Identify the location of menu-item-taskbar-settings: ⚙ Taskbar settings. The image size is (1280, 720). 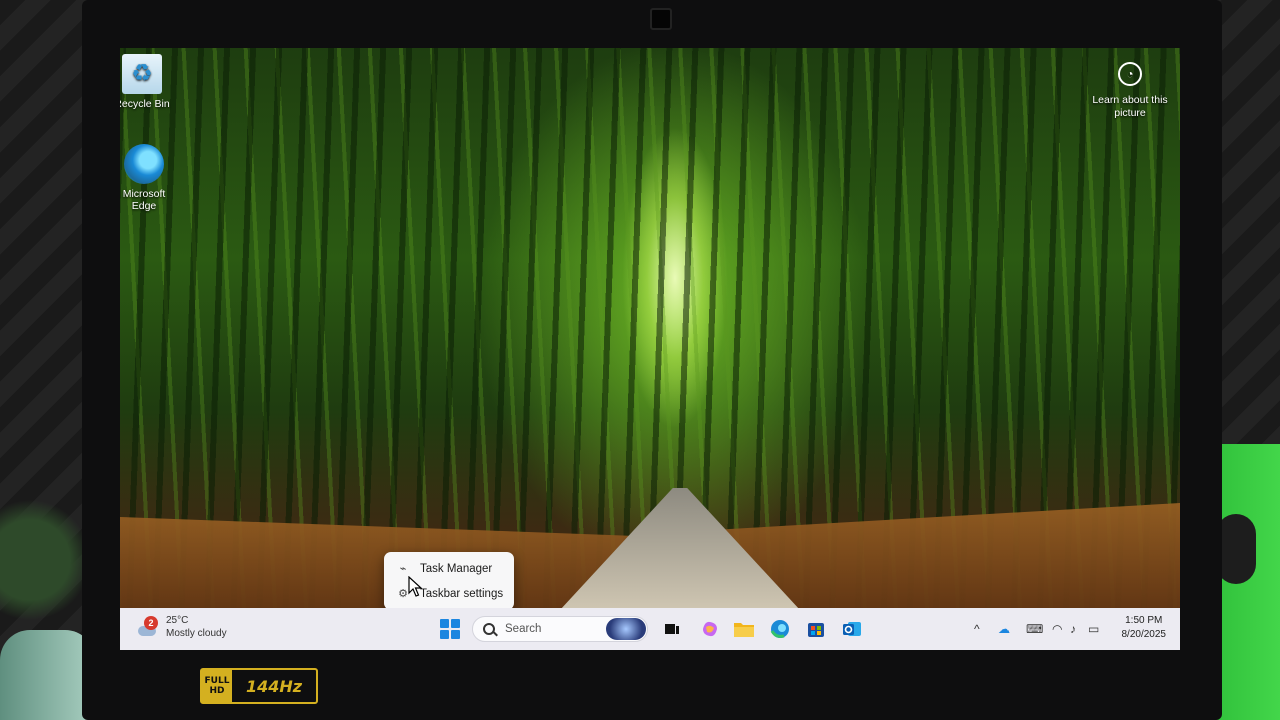
(449, 593).